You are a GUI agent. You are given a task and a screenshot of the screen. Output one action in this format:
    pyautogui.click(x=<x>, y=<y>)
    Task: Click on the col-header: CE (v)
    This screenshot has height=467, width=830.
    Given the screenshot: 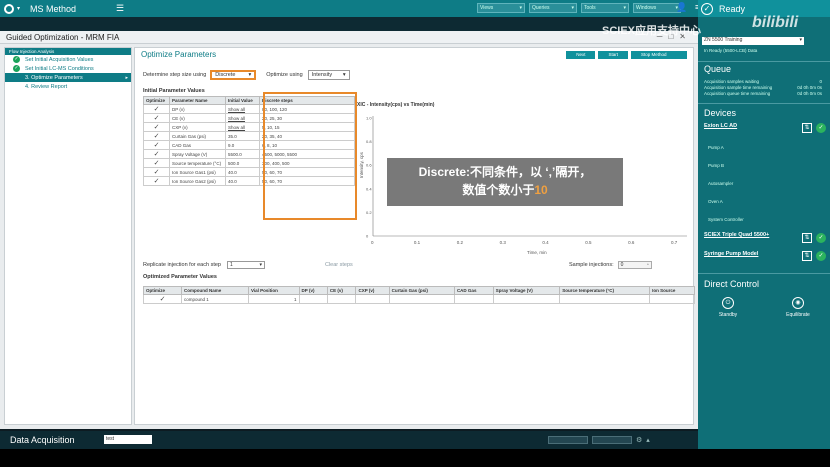 What is the action you would take?
    pyautogui.click(x=341, y=290)
    